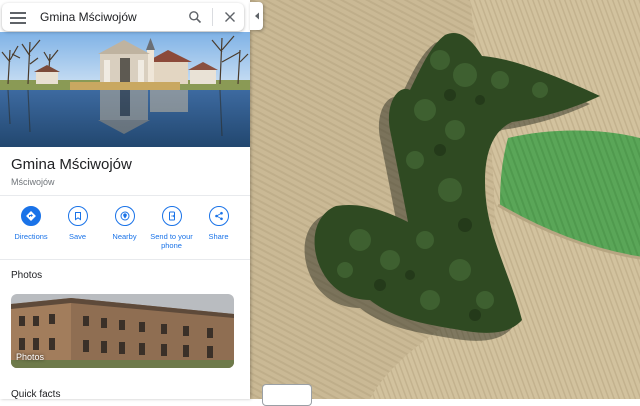 The height and width of the screenshot is (406, 640). What do you see at coordinates (124, 216) in the screenshot?
I see `nearby-icon` at bounding box center [124, 216].